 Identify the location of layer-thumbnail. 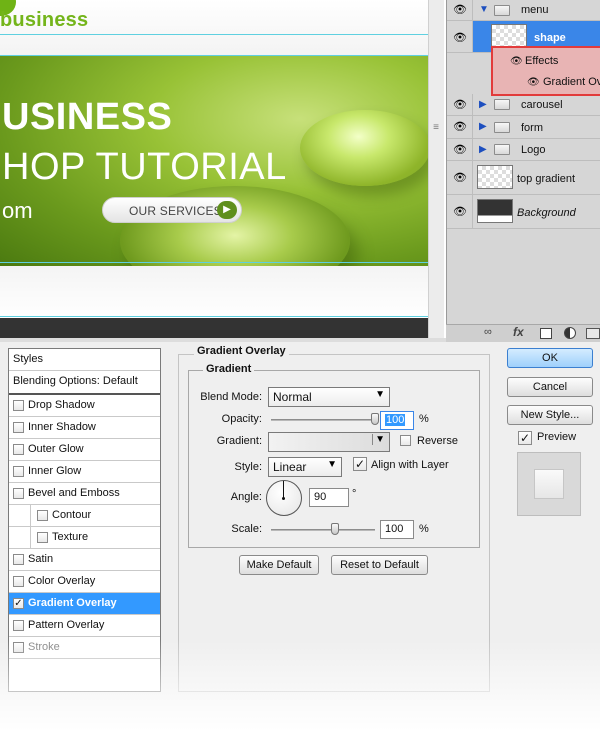
(495, 177).